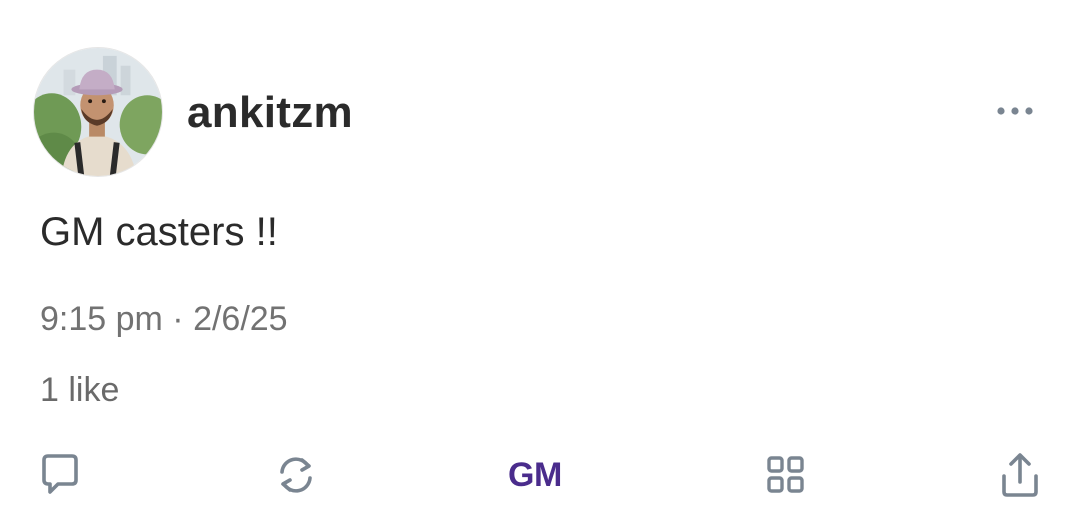  What do you see at coordinates (270, 113) in the screenshot?
I see `author-username: ankitzm` at bounding box center [270, 113].